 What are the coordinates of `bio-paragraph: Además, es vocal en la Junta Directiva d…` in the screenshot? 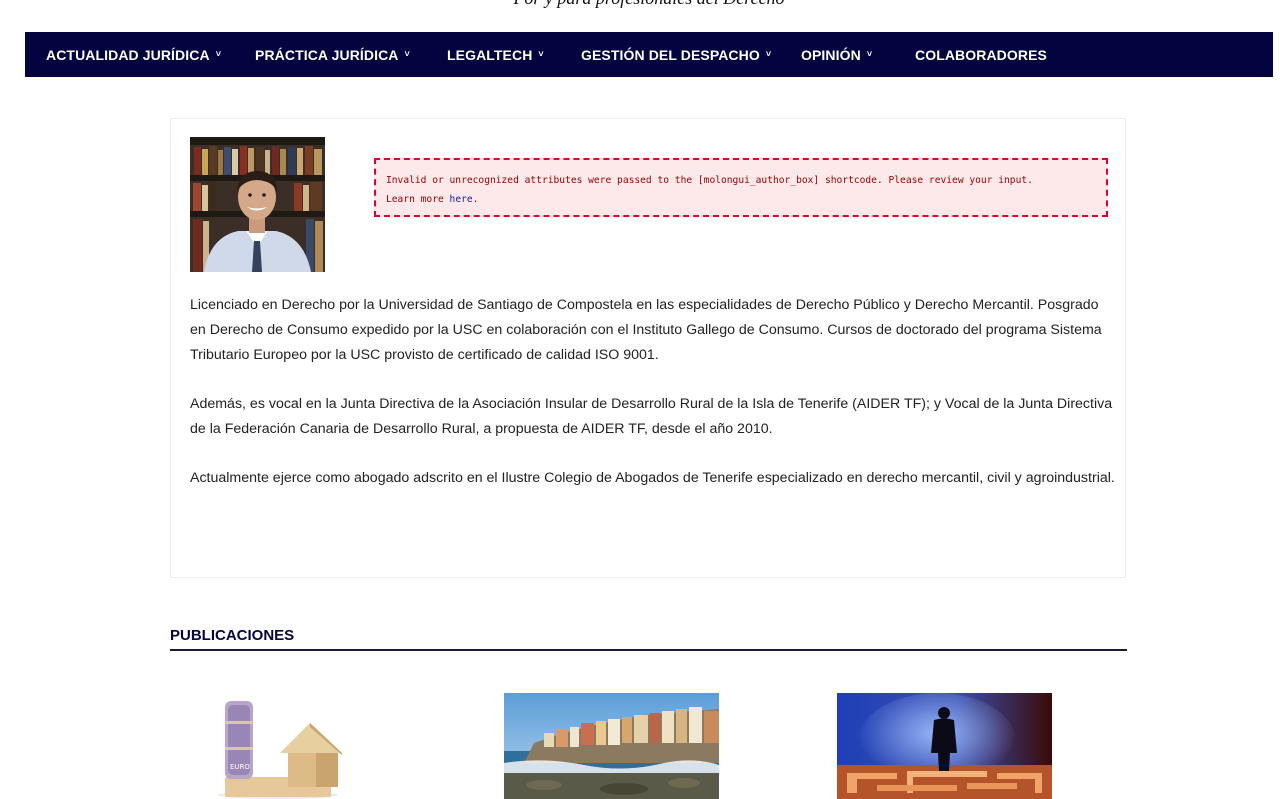 It's located at (651, 416).